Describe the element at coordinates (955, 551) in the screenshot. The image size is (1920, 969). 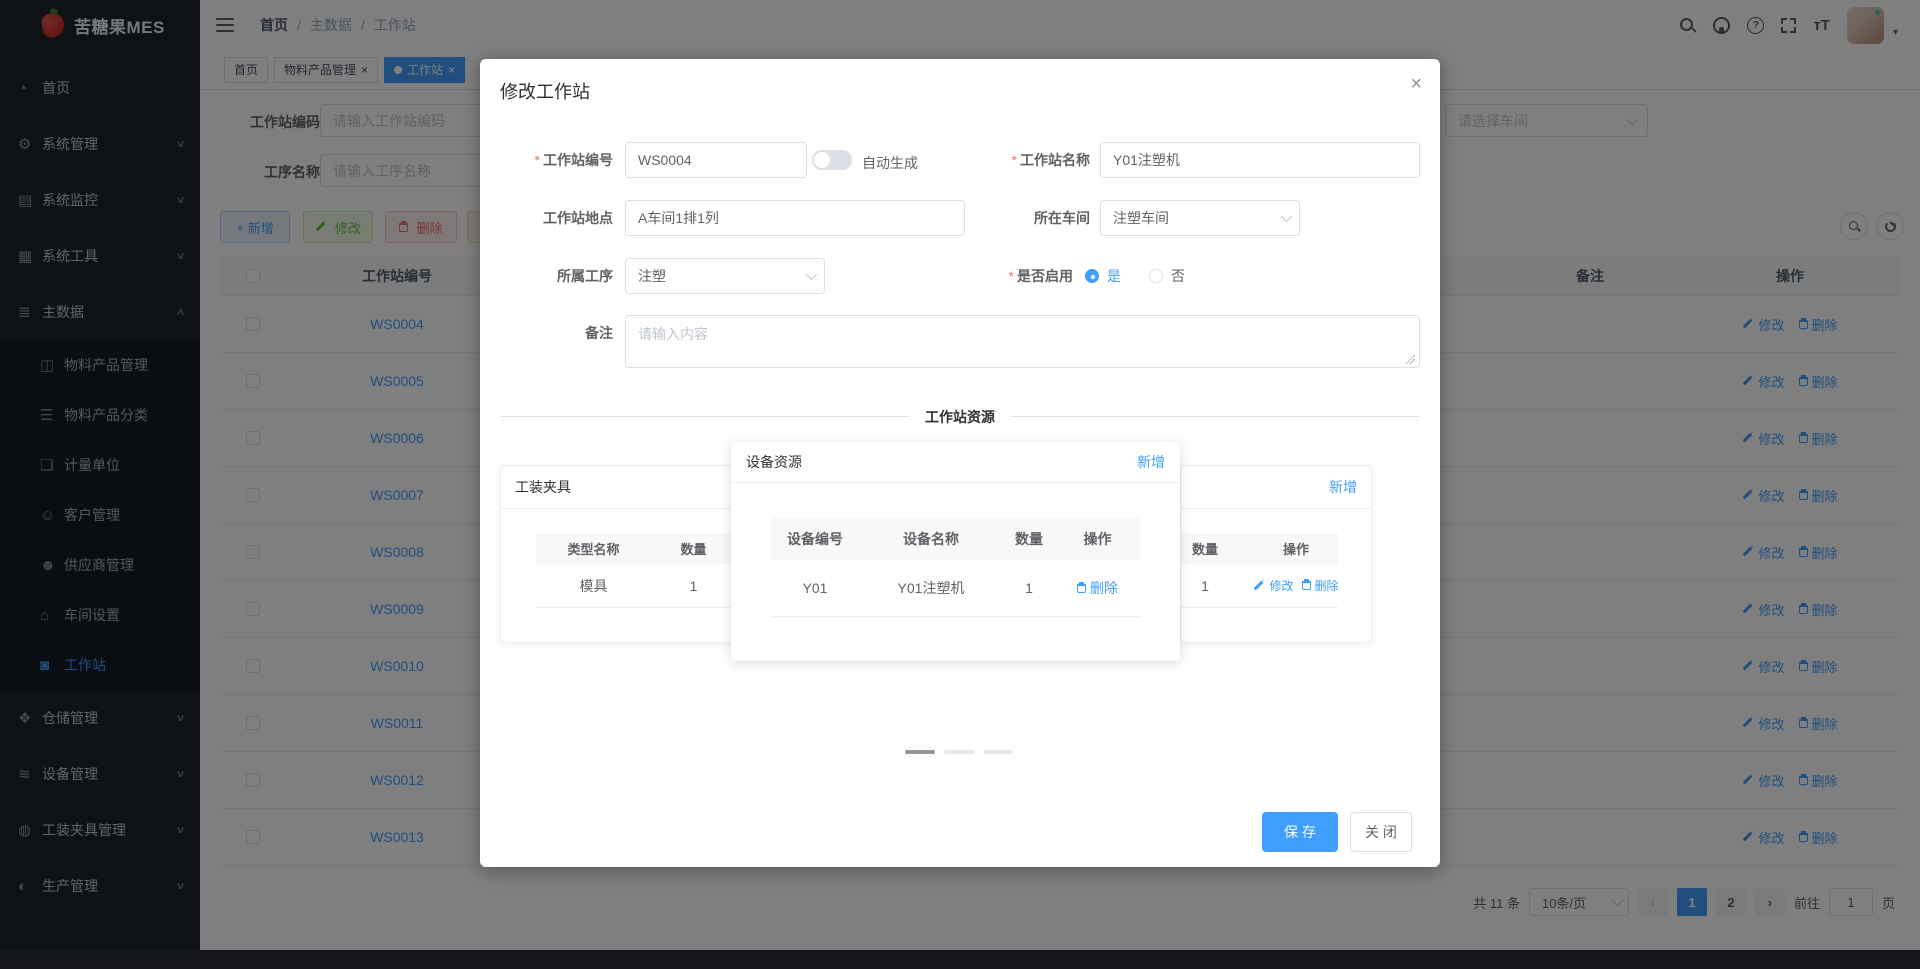
I see `device-resource-card: 设备资源 新增 设备编号 设备名称 数量 操作 Y01 Y01注塑机 1 删除` at that location.